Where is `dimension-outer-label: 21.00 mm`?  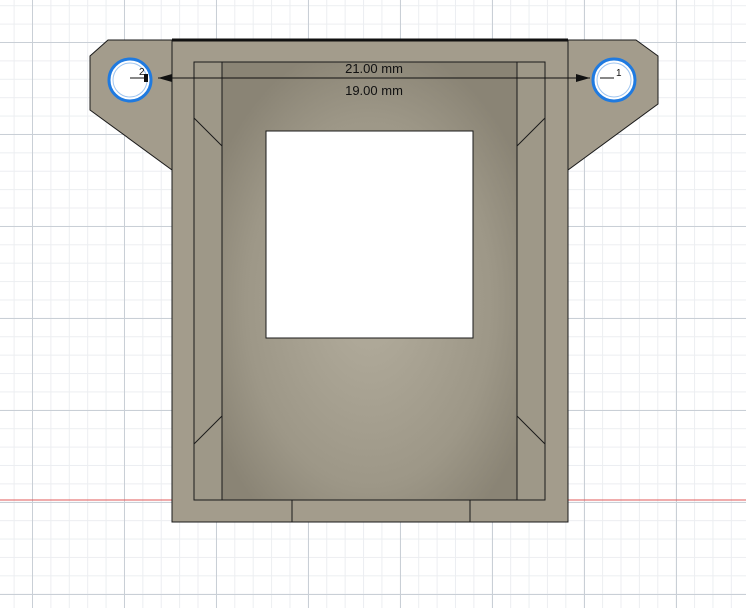 dimension-outer-label: 21.00 mm is located at coordinates (374, 68).